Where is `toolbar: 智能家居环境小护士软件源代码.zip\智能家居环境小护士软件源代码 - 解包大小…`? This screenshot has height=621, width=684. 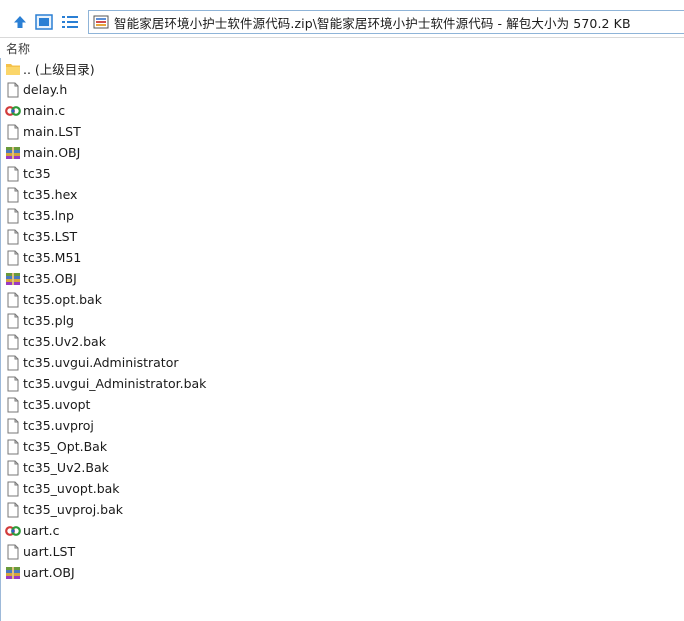
toolbar: 智能家居环境小护士软件源代码.zip\智能家居环境小护士软件源代码 - 解包大小… is located at coordinates (342, 22).